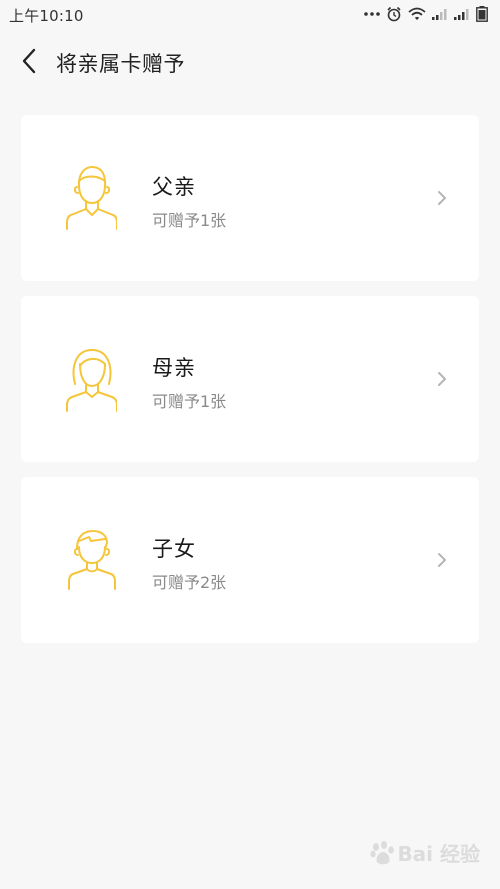  Describe the element at coordinates (250, 14) in the screenshot. I see `status-bar: 上午10:10` at that location.